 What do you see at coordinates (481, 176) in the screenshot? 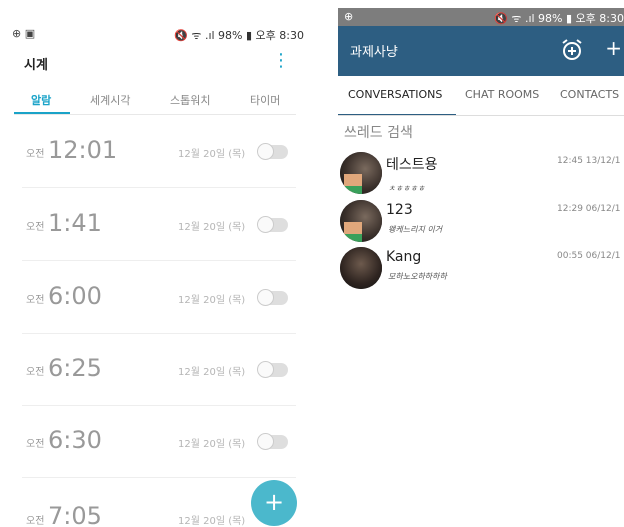
I see `conversation-item: 테스트용 ㅊㅎㅎㅎㅎ 12:45 13/12/1` at bounding box center [481, 176].